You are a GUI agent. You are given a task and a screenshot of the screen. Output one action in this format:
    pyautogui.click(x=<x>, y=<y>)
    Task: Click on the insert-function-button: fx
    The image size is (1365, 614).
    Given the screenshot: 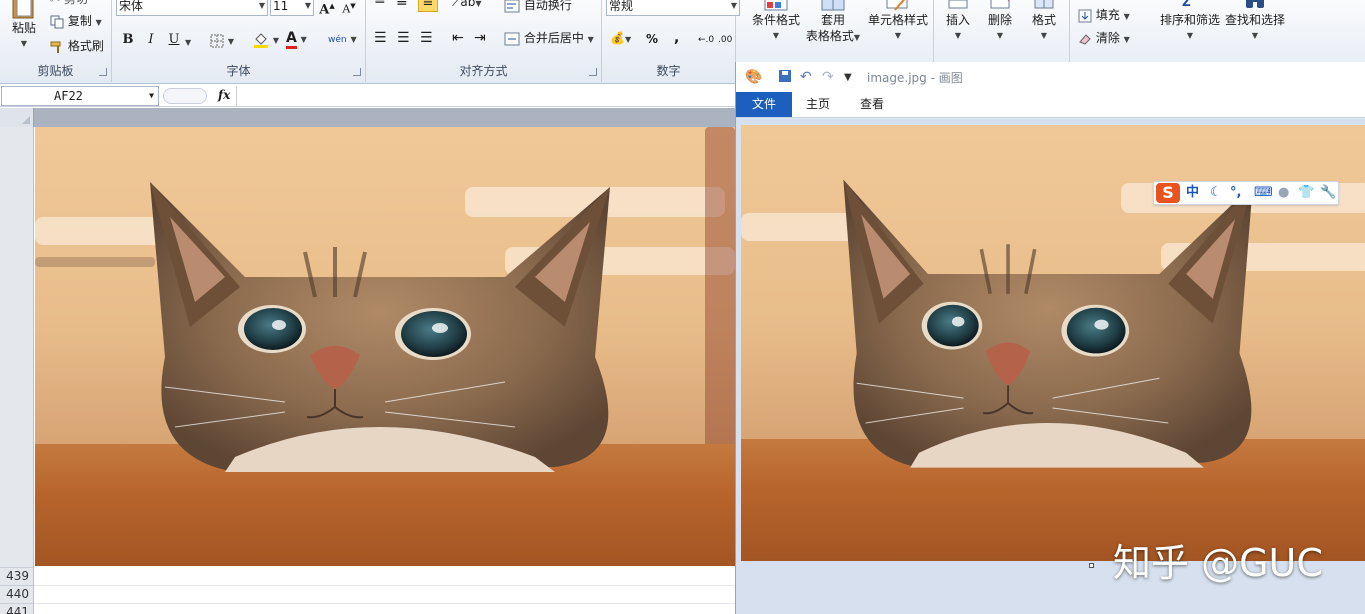 What is the action you would take?
    pyautogui.click(x=224, y=95)
    